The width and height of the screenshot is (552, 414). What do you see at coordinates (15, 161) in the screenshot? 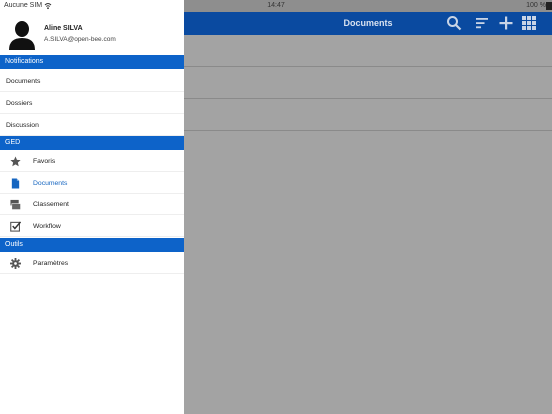
I see `star-icon` at bounding box center [15, 161].